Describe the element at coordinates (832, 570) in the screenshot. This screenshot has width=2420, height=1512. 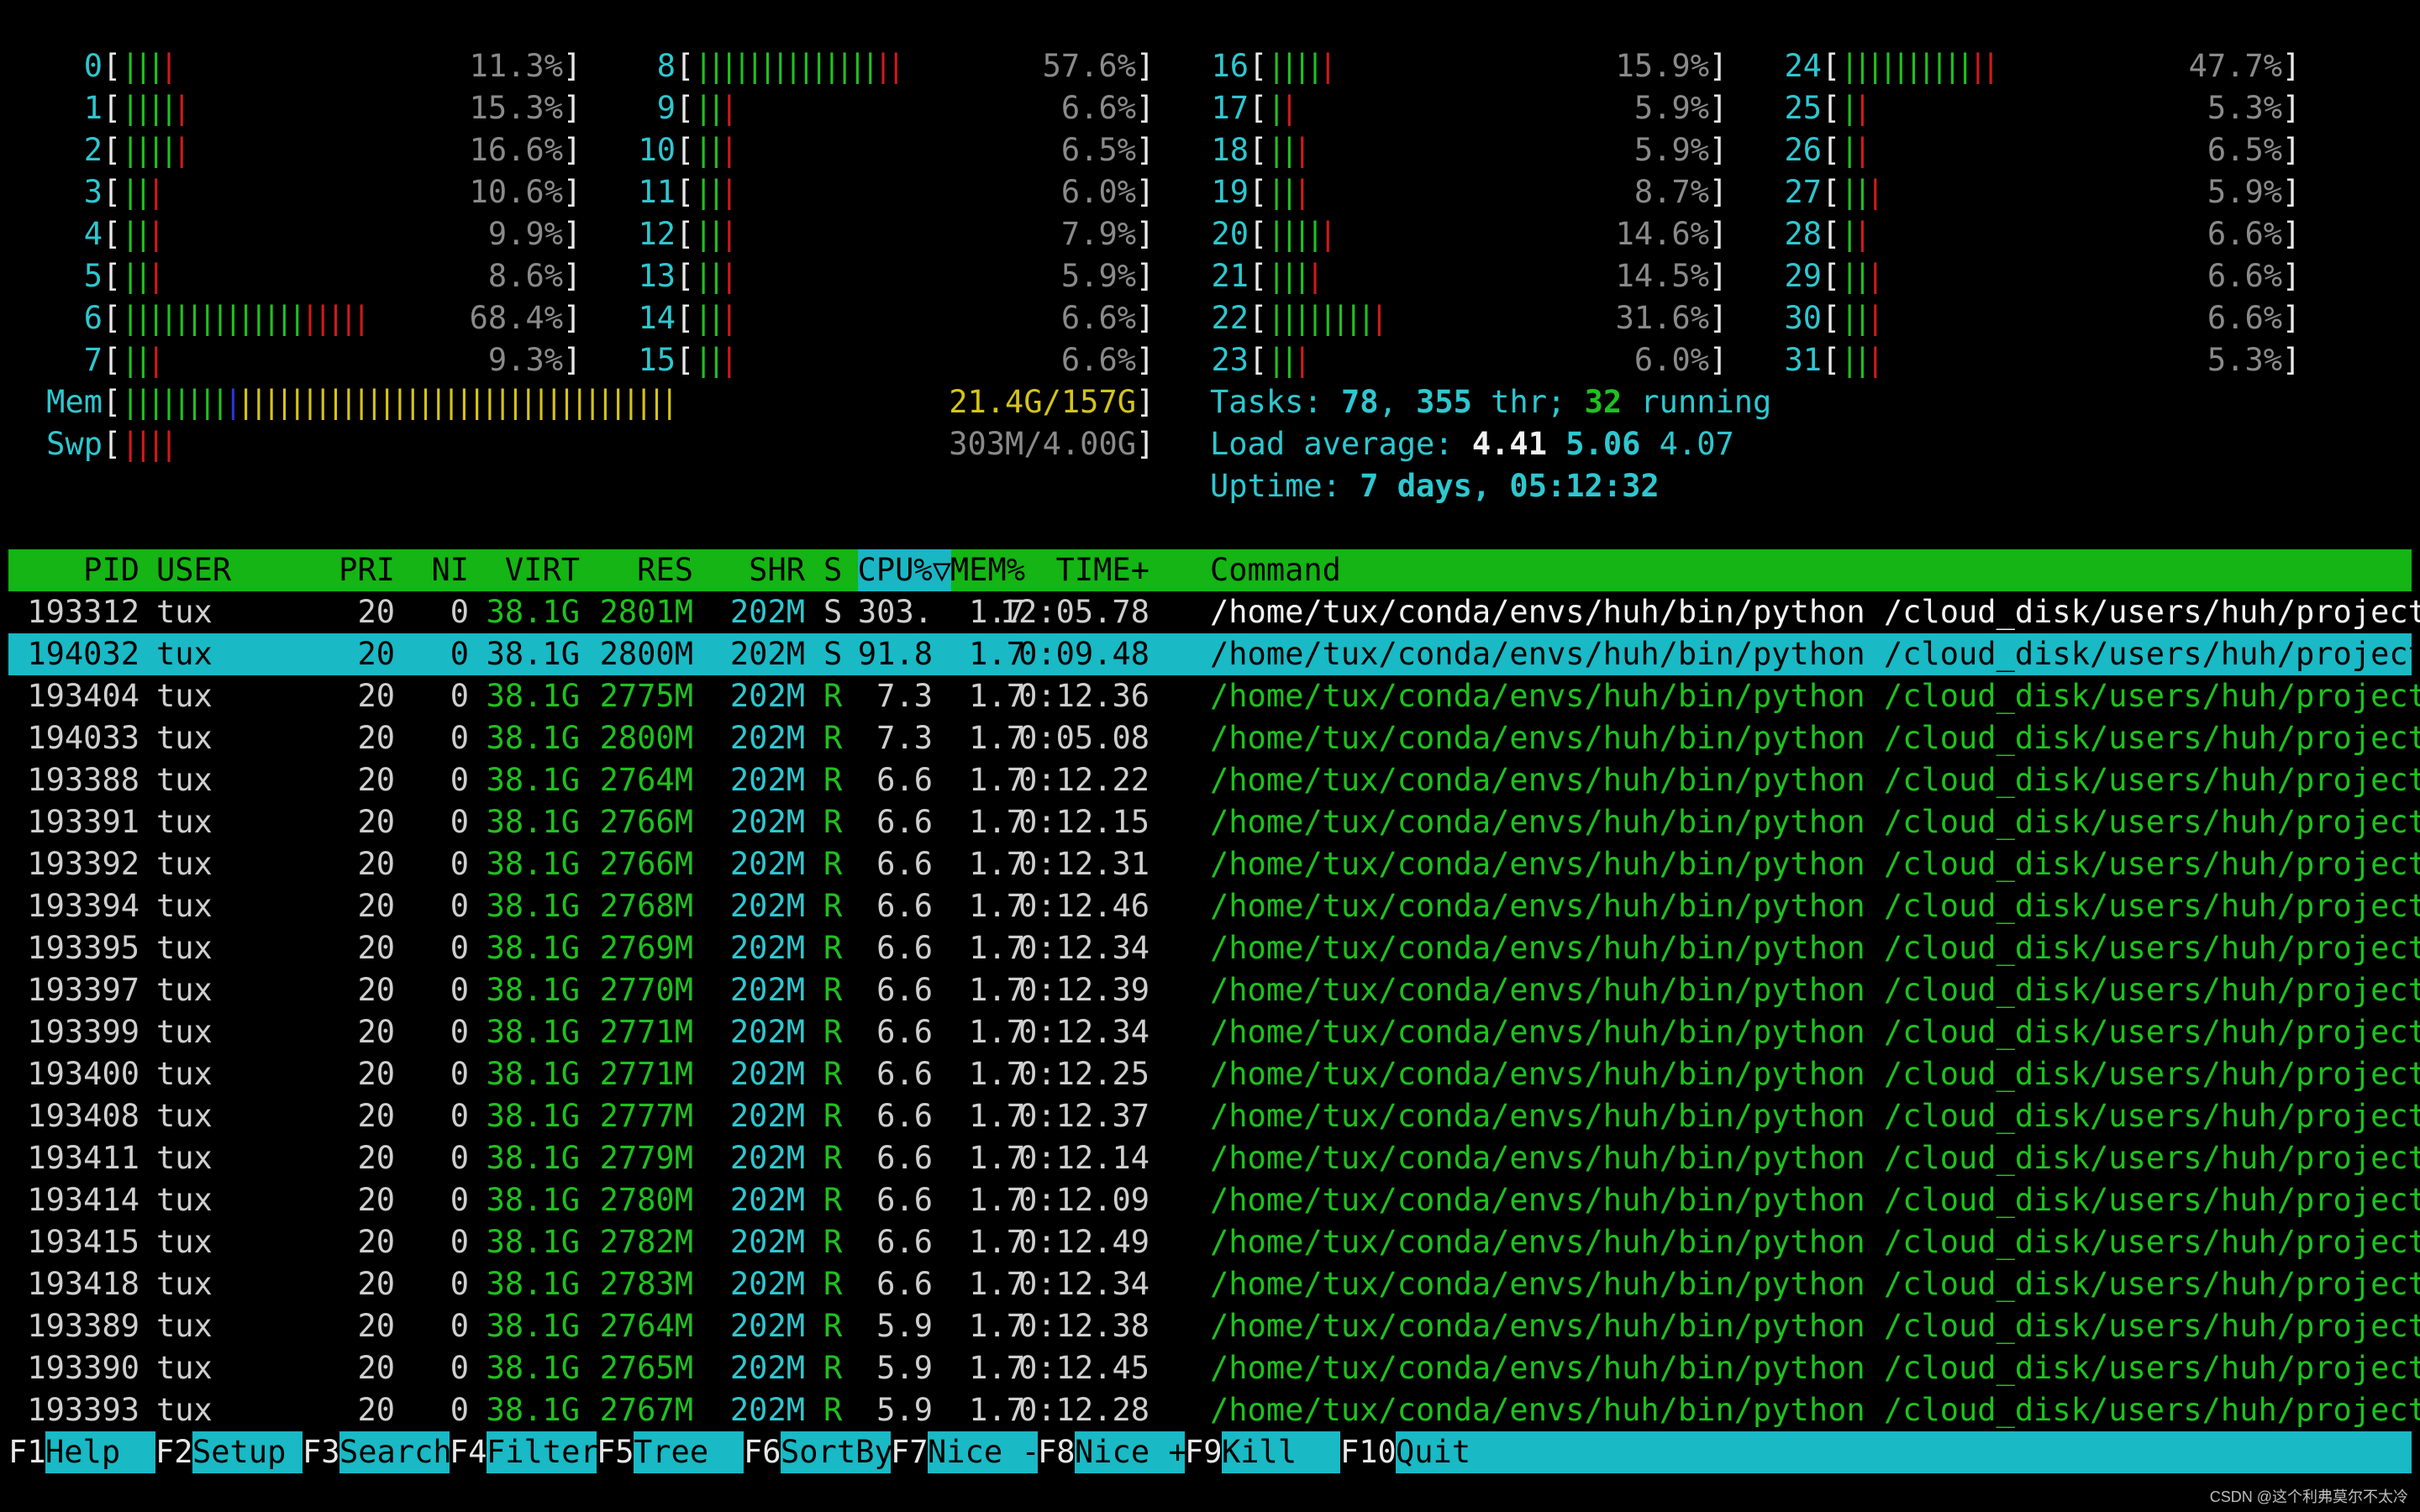
I see `column-header-state: S` at that location.